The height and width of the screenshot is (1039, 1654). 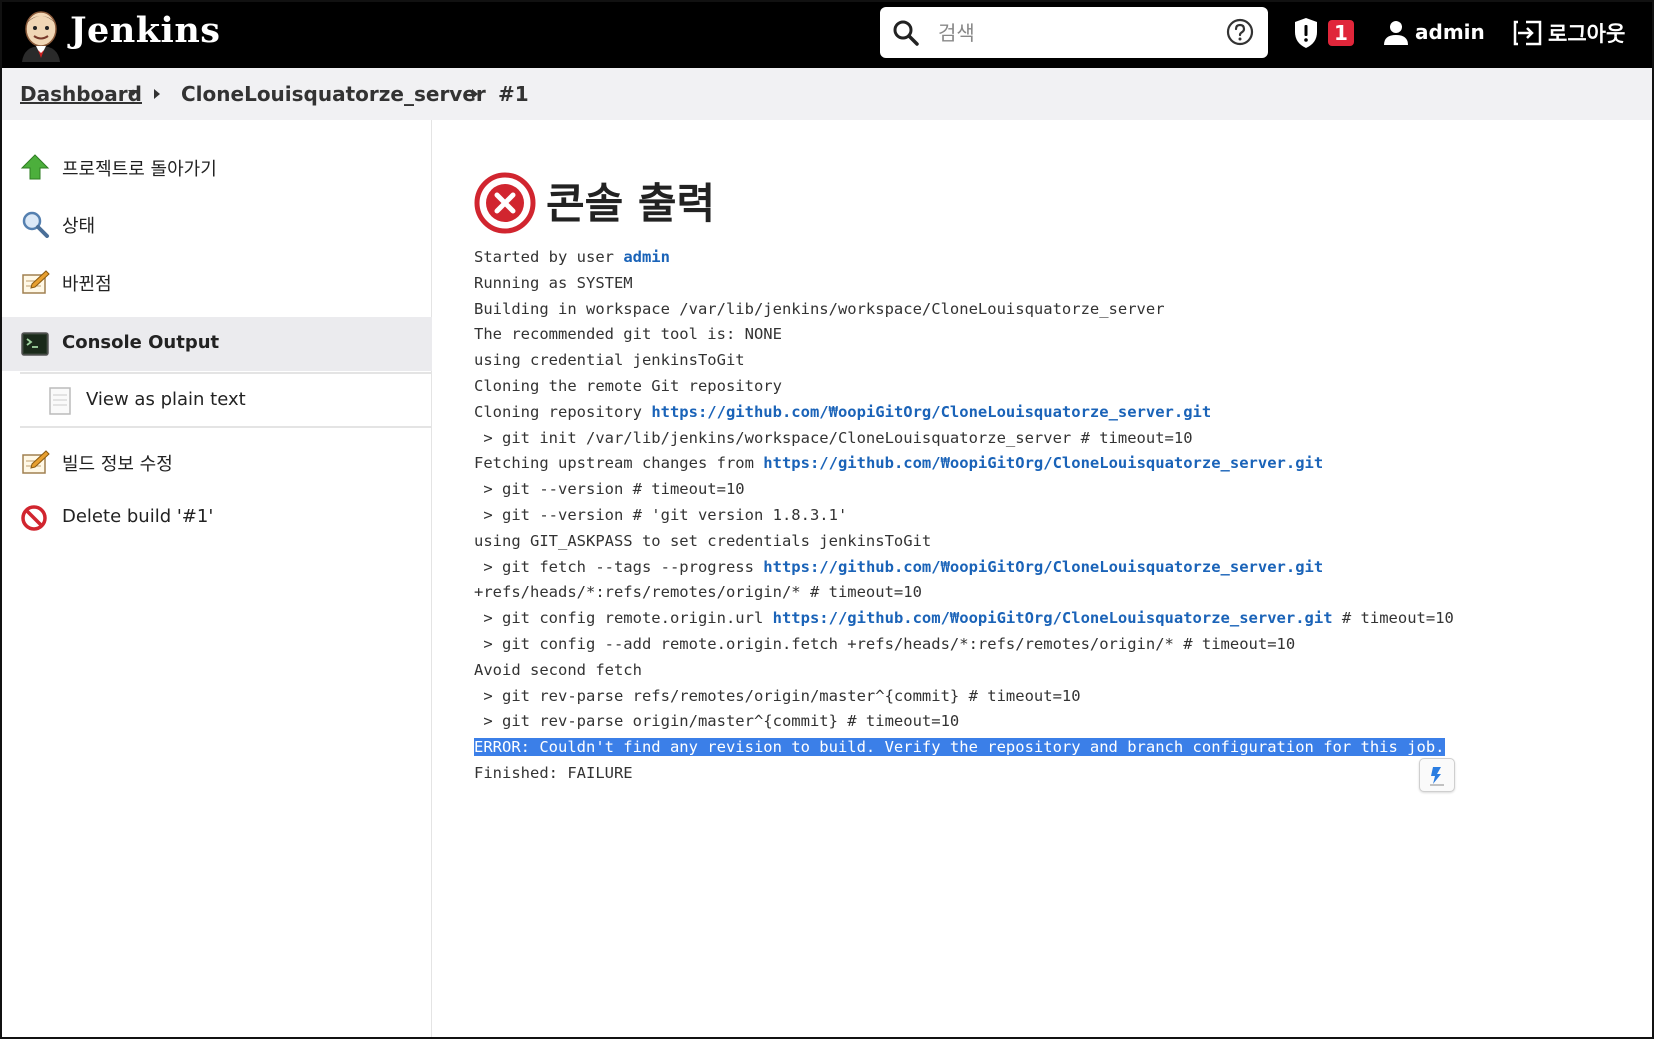 I want to click on breadcrumb-project: CloneLouisquatorze_server, so click(x=333, y=94).